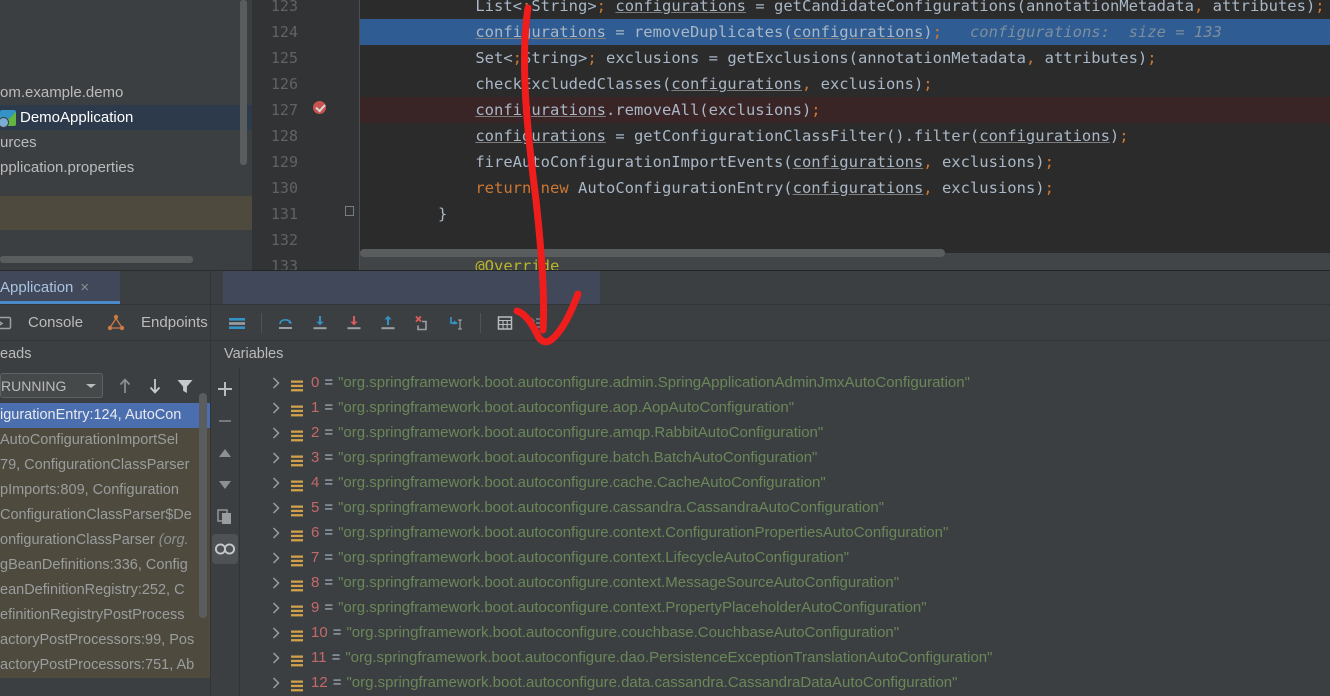 This screenshot has width=1330, height=696. What do you see at coordinates (225, 389) in the screenshot?
I see `add-watch-icon` at bounding box center [225, 389].